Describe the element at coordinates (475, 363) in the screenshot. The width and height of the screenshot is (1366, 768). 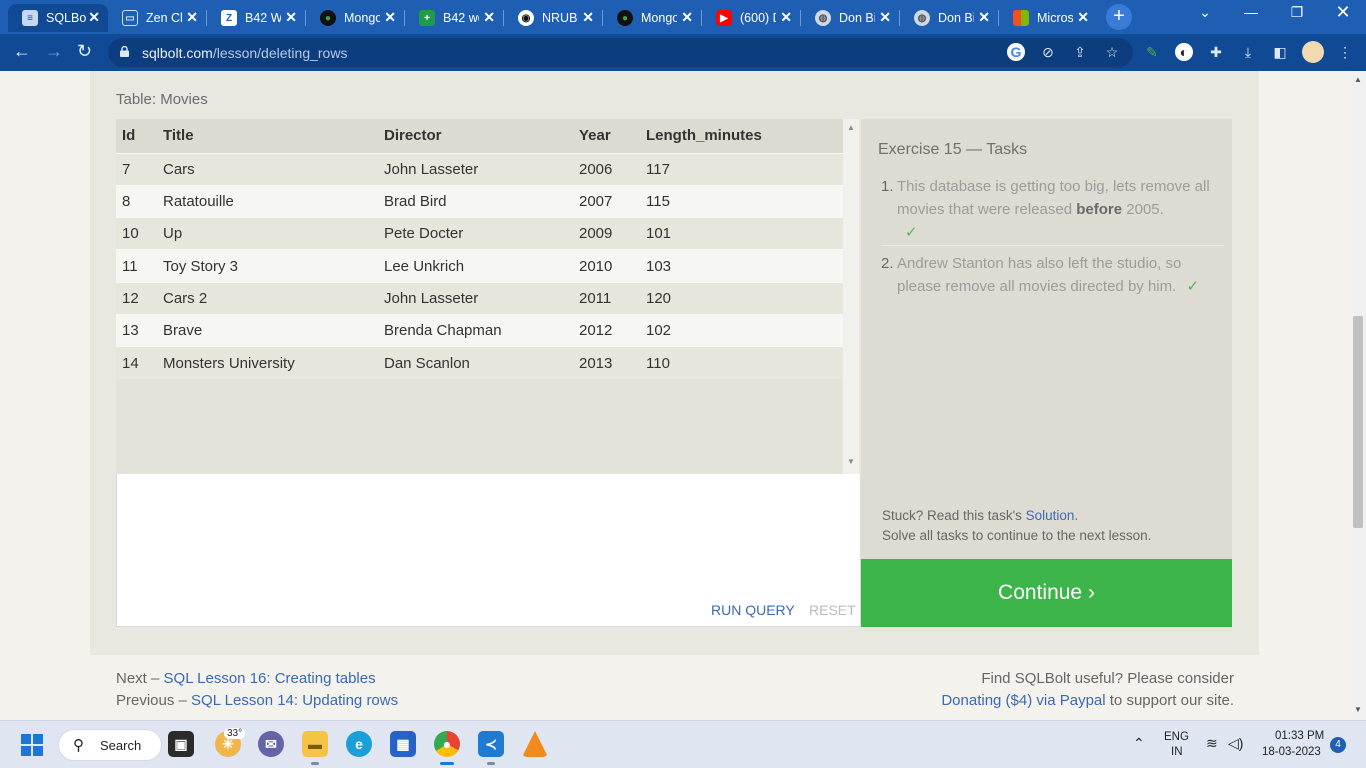
I see `table-cell: Dan Scanlon` at that location.